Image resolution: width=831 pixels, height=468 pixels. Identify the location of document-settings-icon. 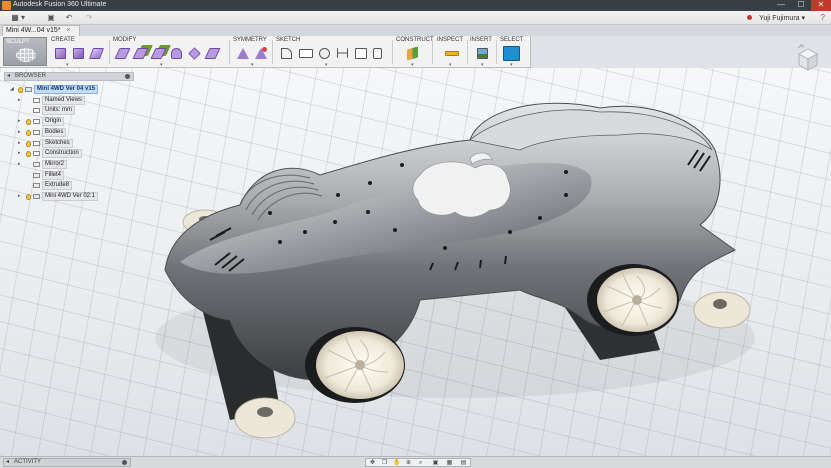
(36, 110).